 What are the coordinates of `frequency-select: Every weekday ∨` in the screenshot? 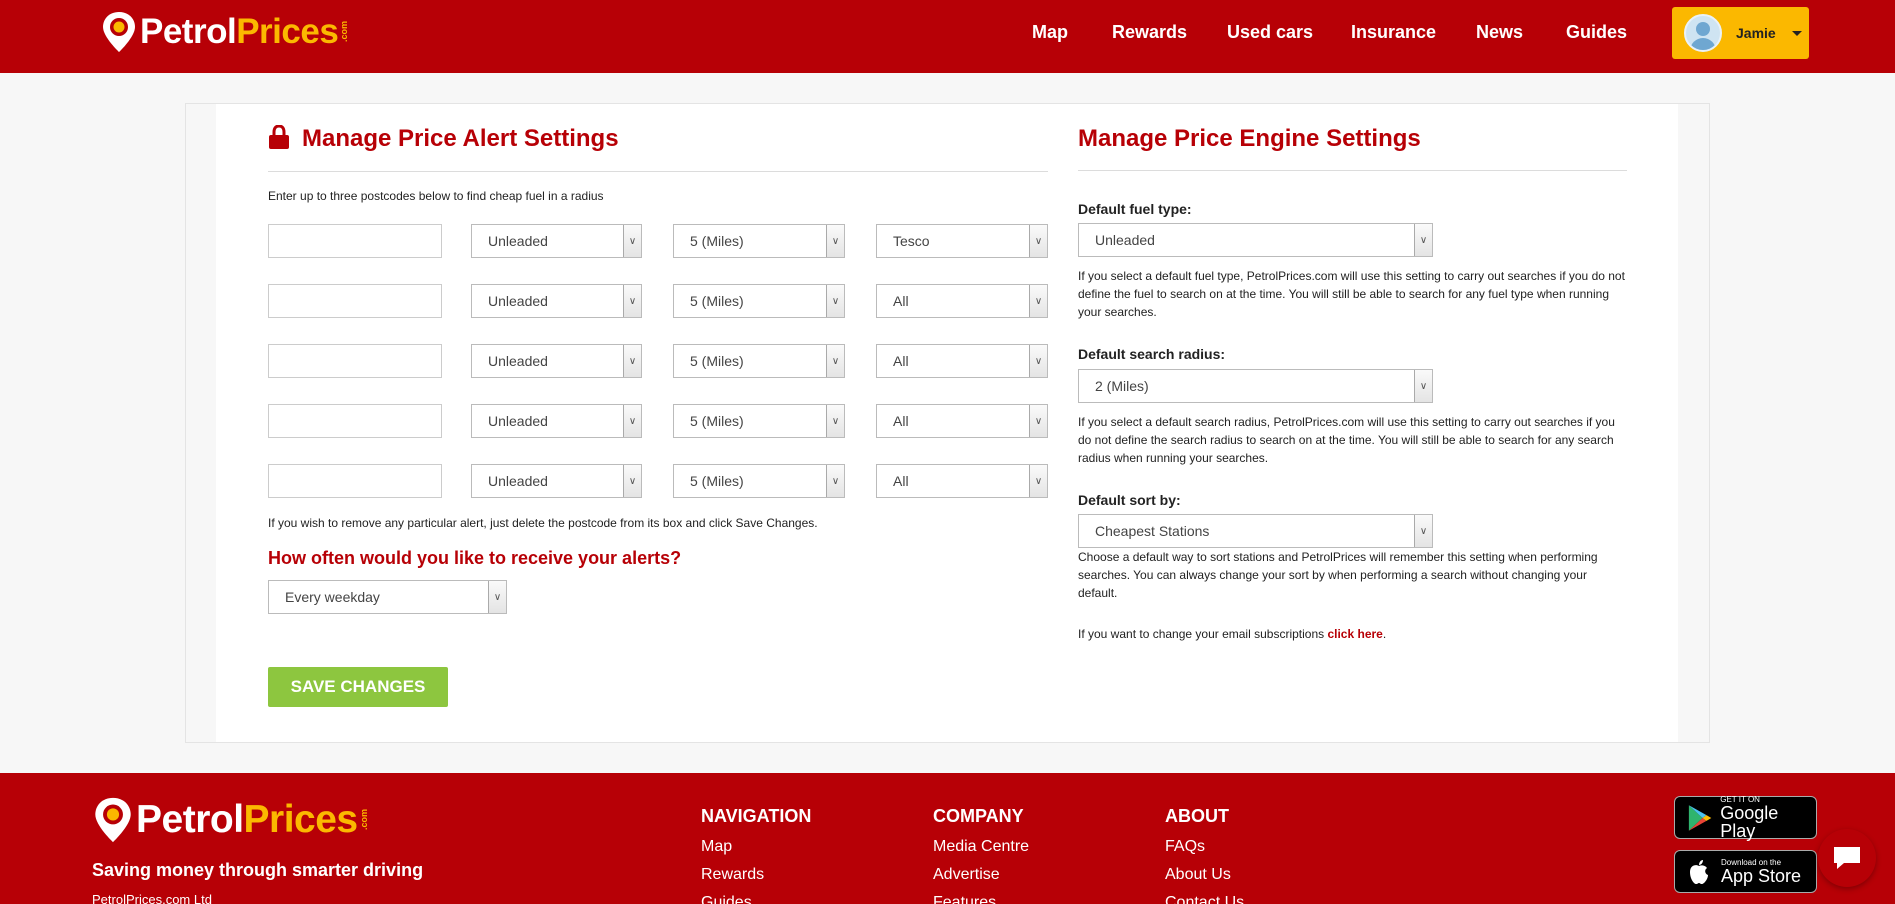 It's located at (387, 597).